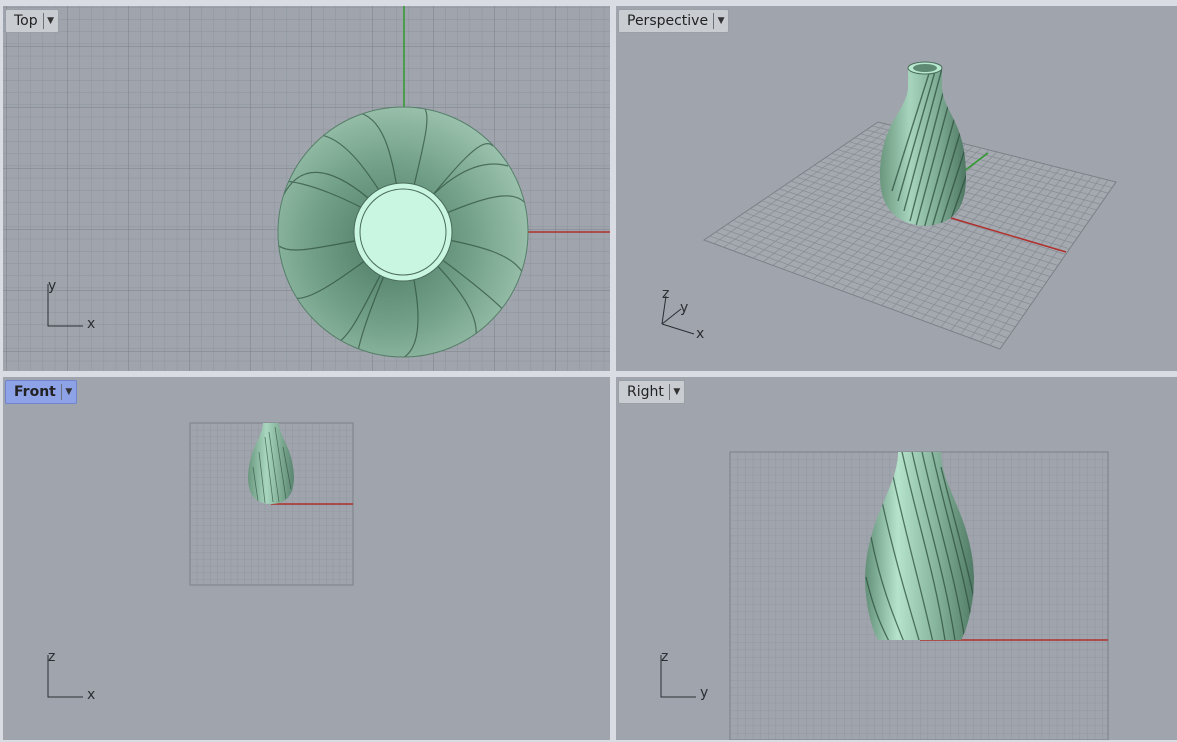 Image resolution: width=1177 pixels, height=742 pixels. I want to click on tab-front: Front ▼, so click(41, 392).